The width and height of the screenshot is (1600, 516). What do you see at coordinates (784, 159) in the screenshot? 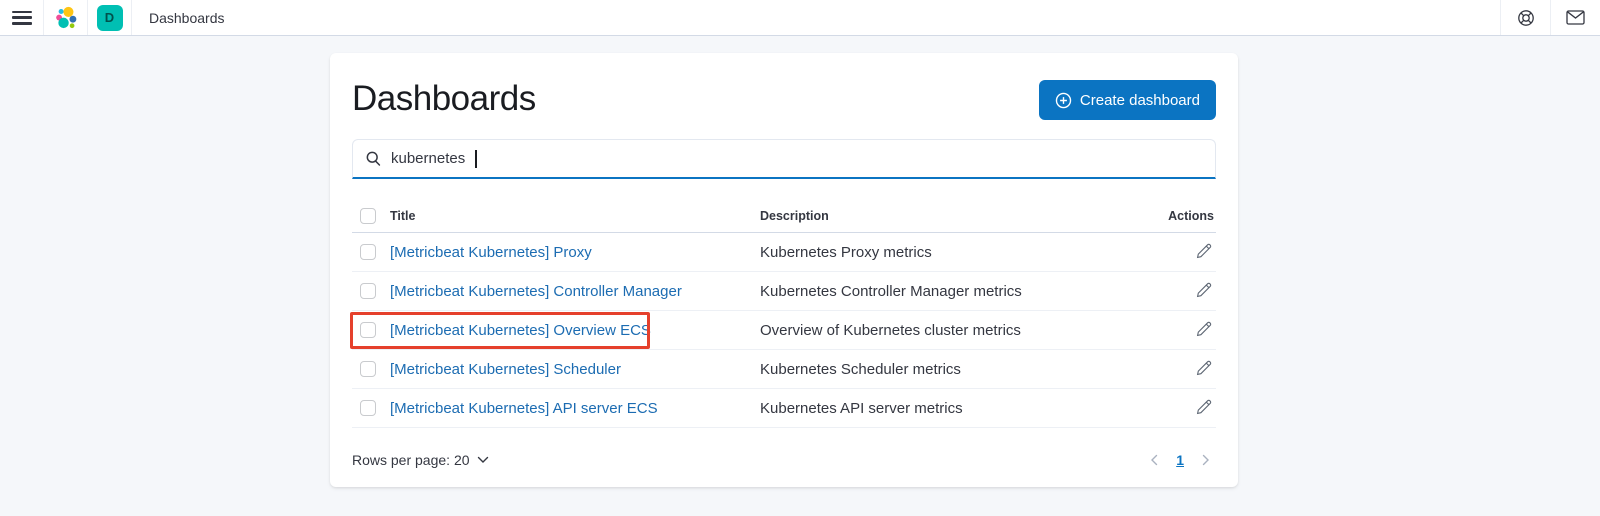
I see `search-input: kubernetes` at bounding box center [784, 159].